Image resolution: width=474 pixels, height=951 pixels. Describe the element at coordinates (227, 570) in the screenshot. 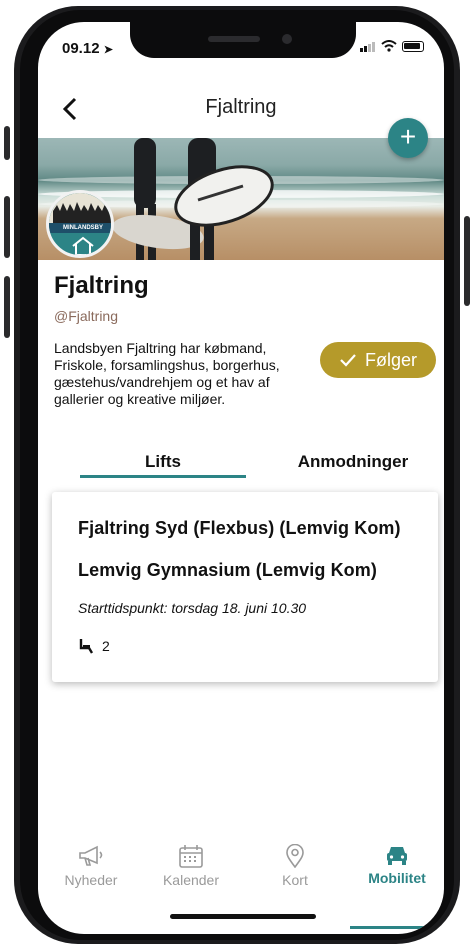

I see `lift-destination: Lemvig Gymnasium (Lemvig Kom)` at that location.